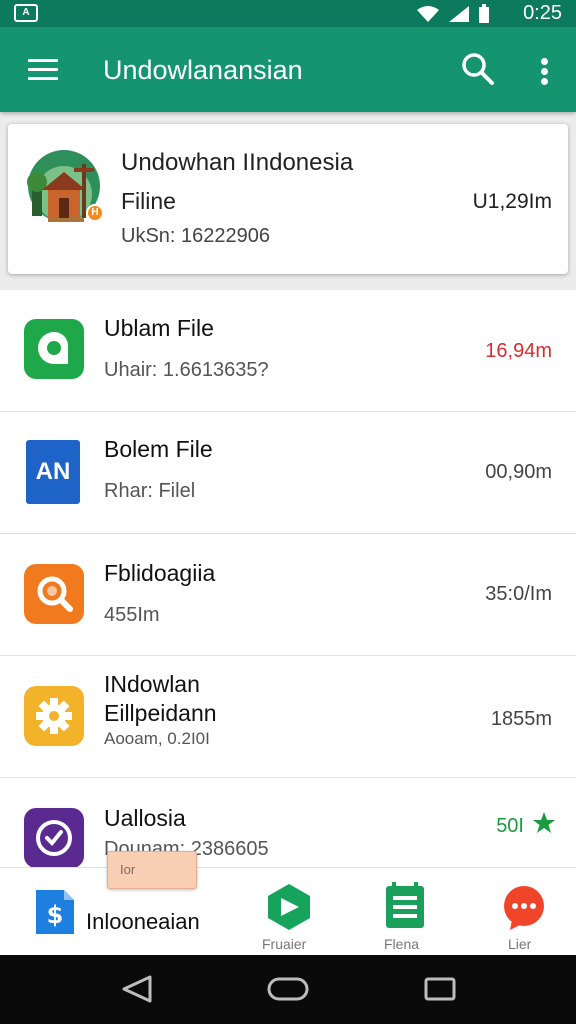  I want to click on file-detail: 455Im, so click(132, 615).